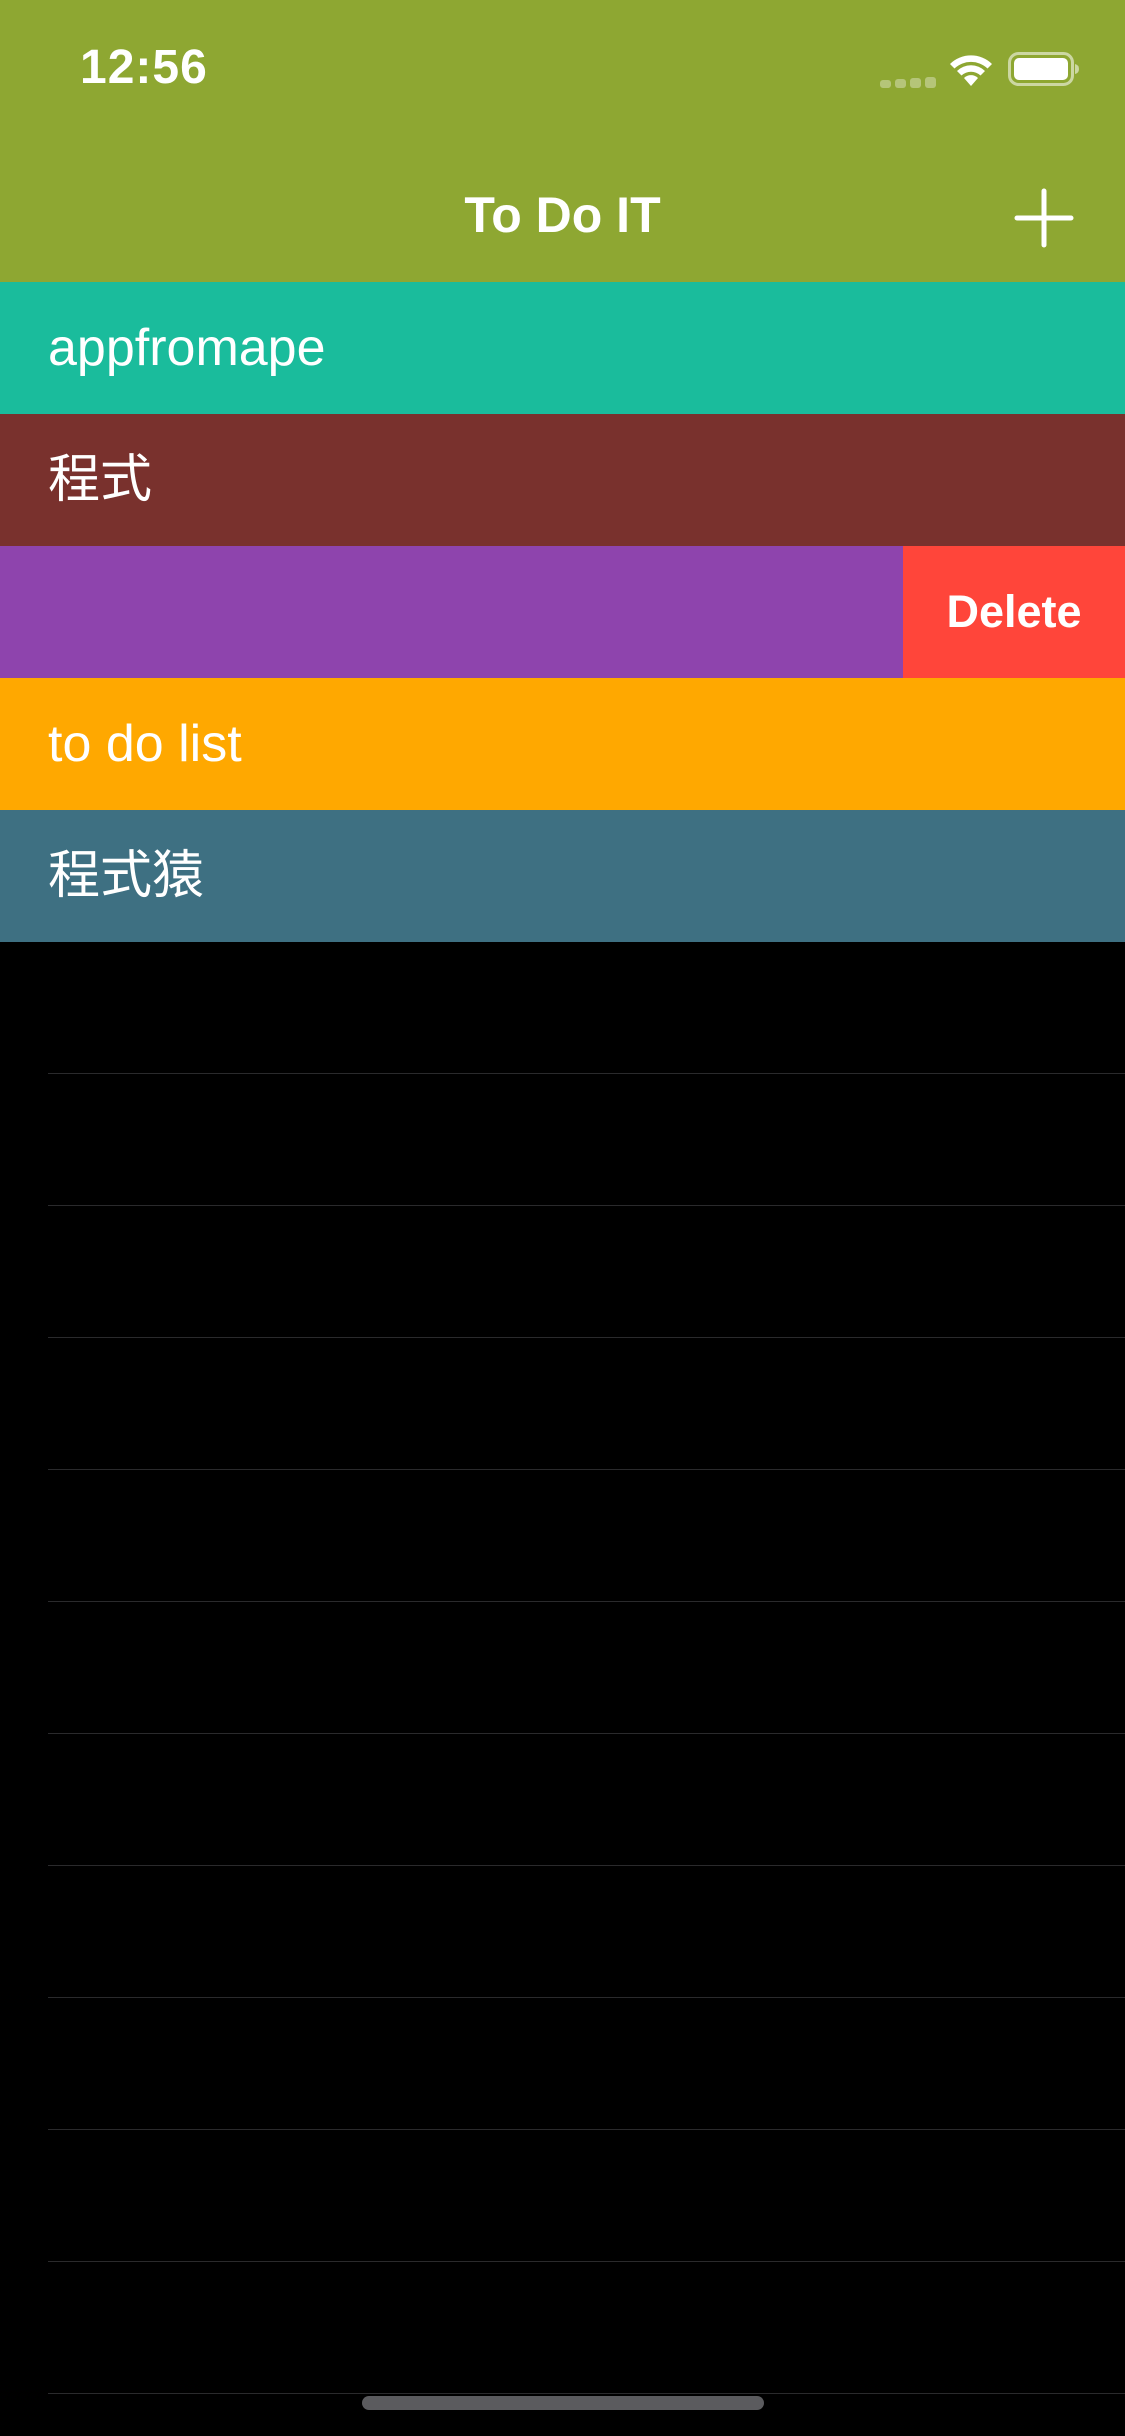 The image size is (1125, 2436). I want to click on list-item: Delete, so click(562, 612).